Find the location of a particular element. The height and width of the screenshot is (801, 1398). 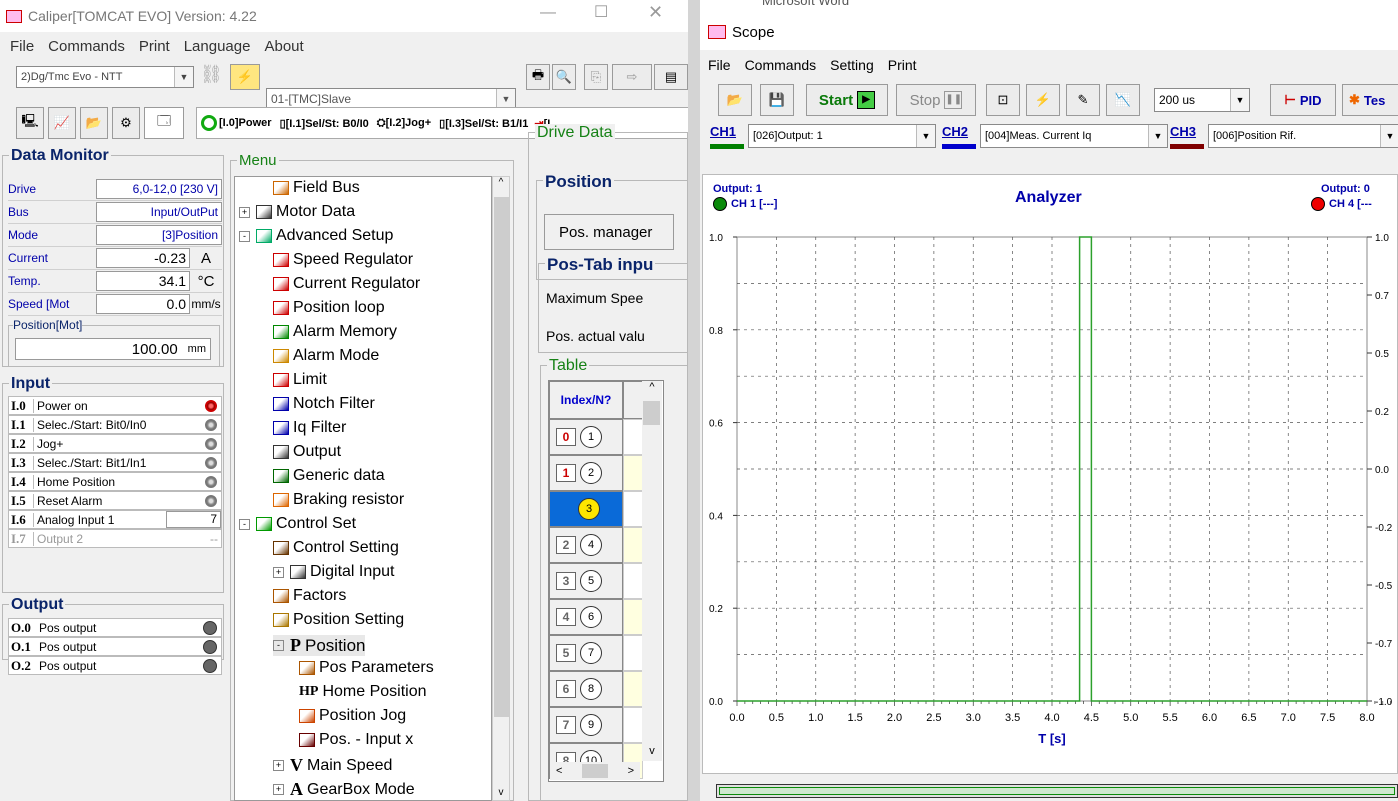

table-row: 3 is located at coordinates (596, 509).